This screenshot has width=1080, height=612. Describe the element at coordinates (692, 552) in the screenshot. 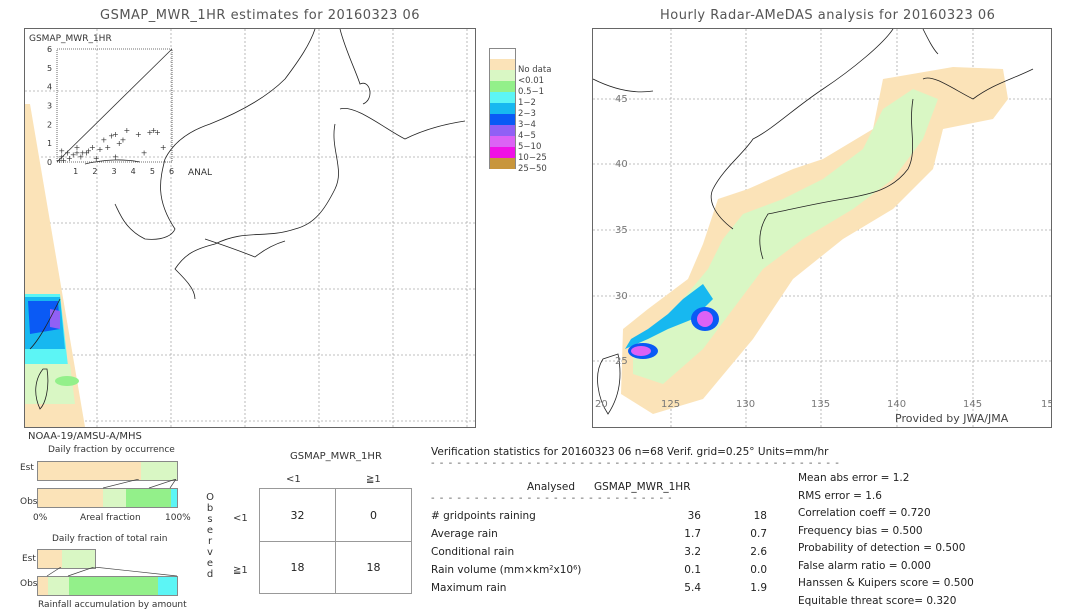

I see `stat-analysed-value: 3.2` at that location.